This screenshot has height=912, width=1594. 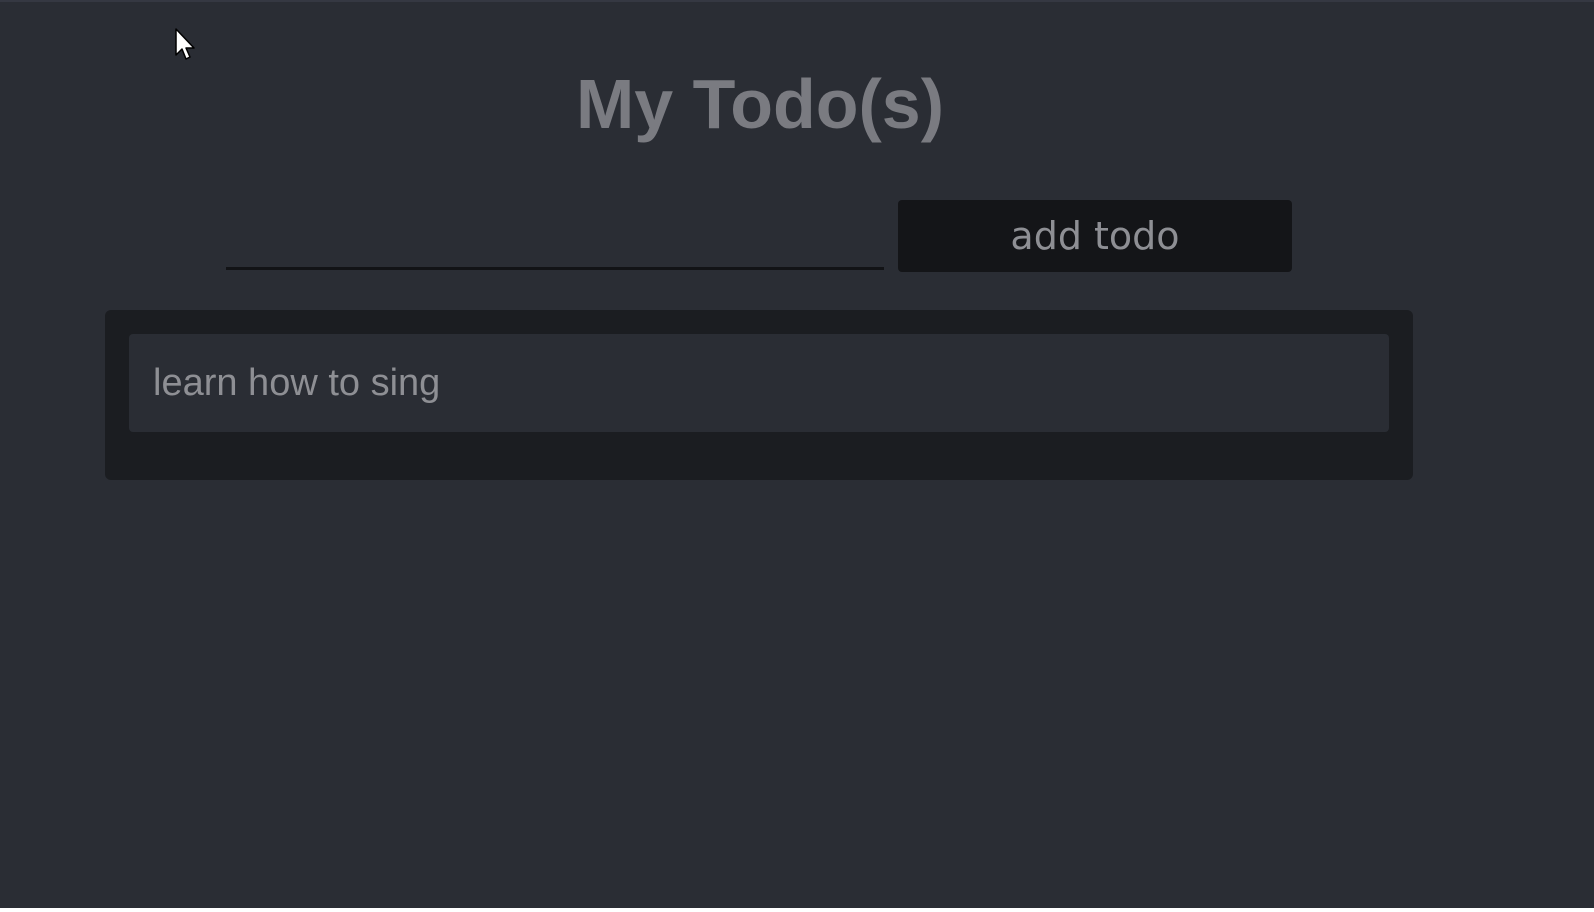 I want to click on mouse-pointer-icon, so click(x=185, y=44).